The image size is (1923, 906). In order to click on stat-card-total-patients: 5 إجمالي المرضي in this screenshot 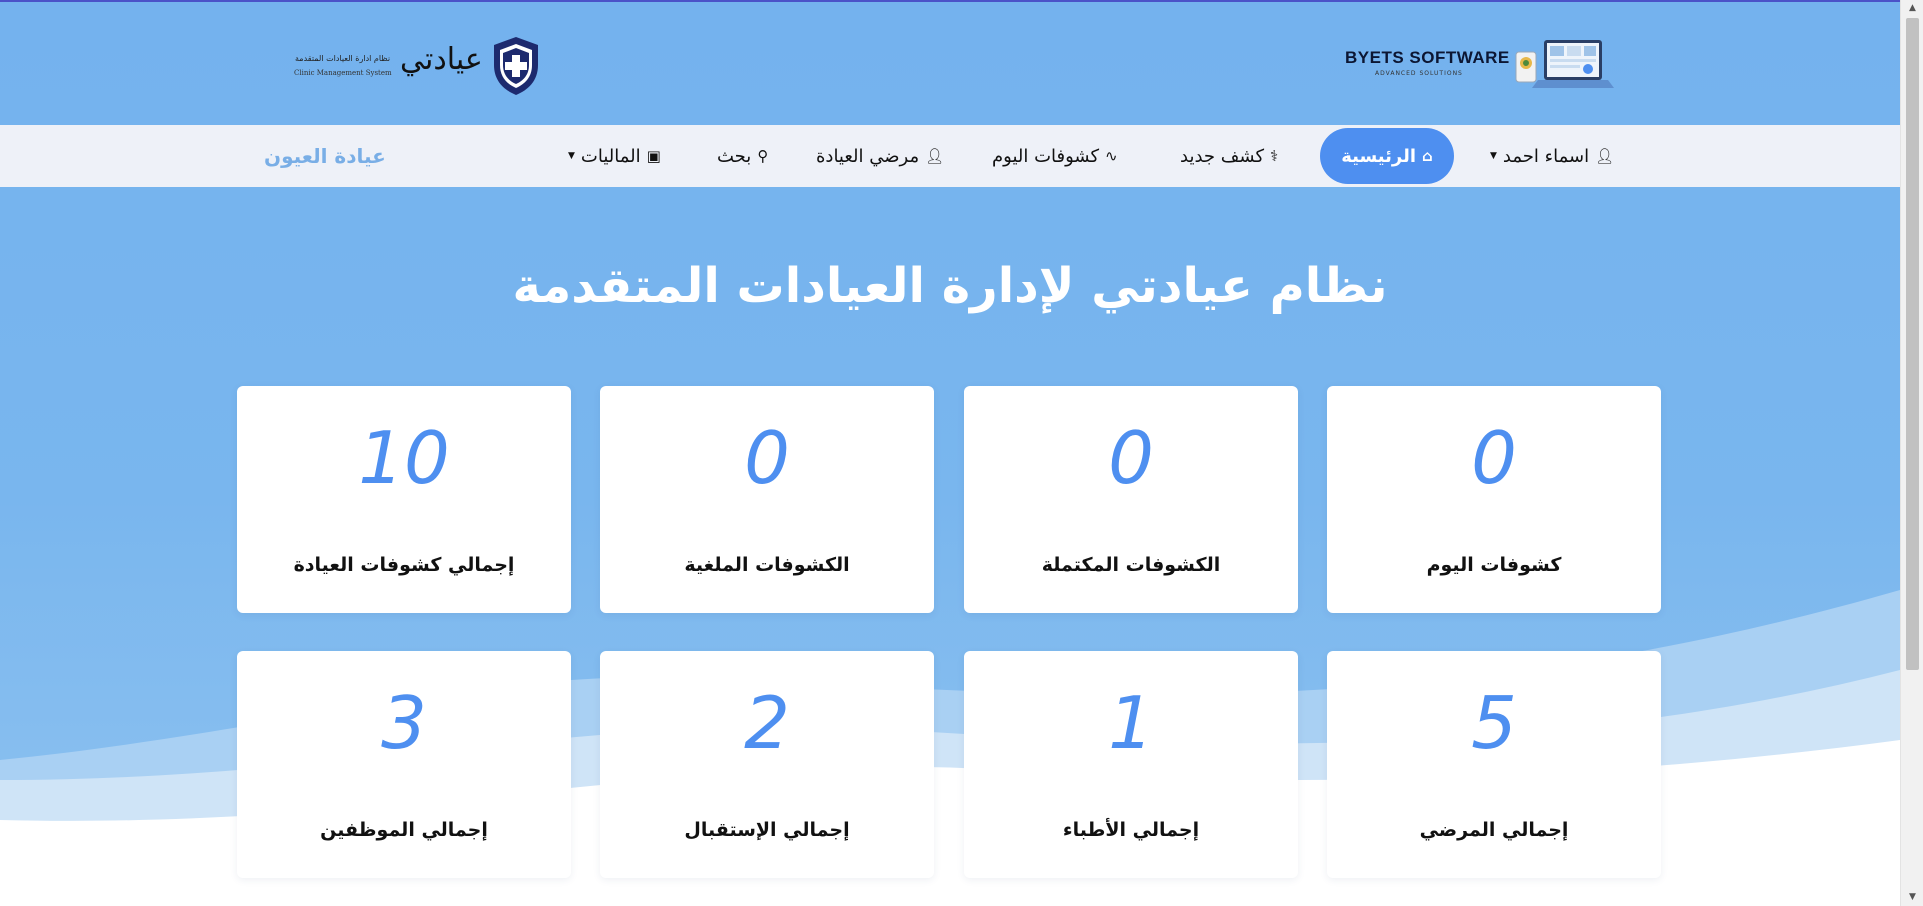, I will do `click(1494, 764)`.